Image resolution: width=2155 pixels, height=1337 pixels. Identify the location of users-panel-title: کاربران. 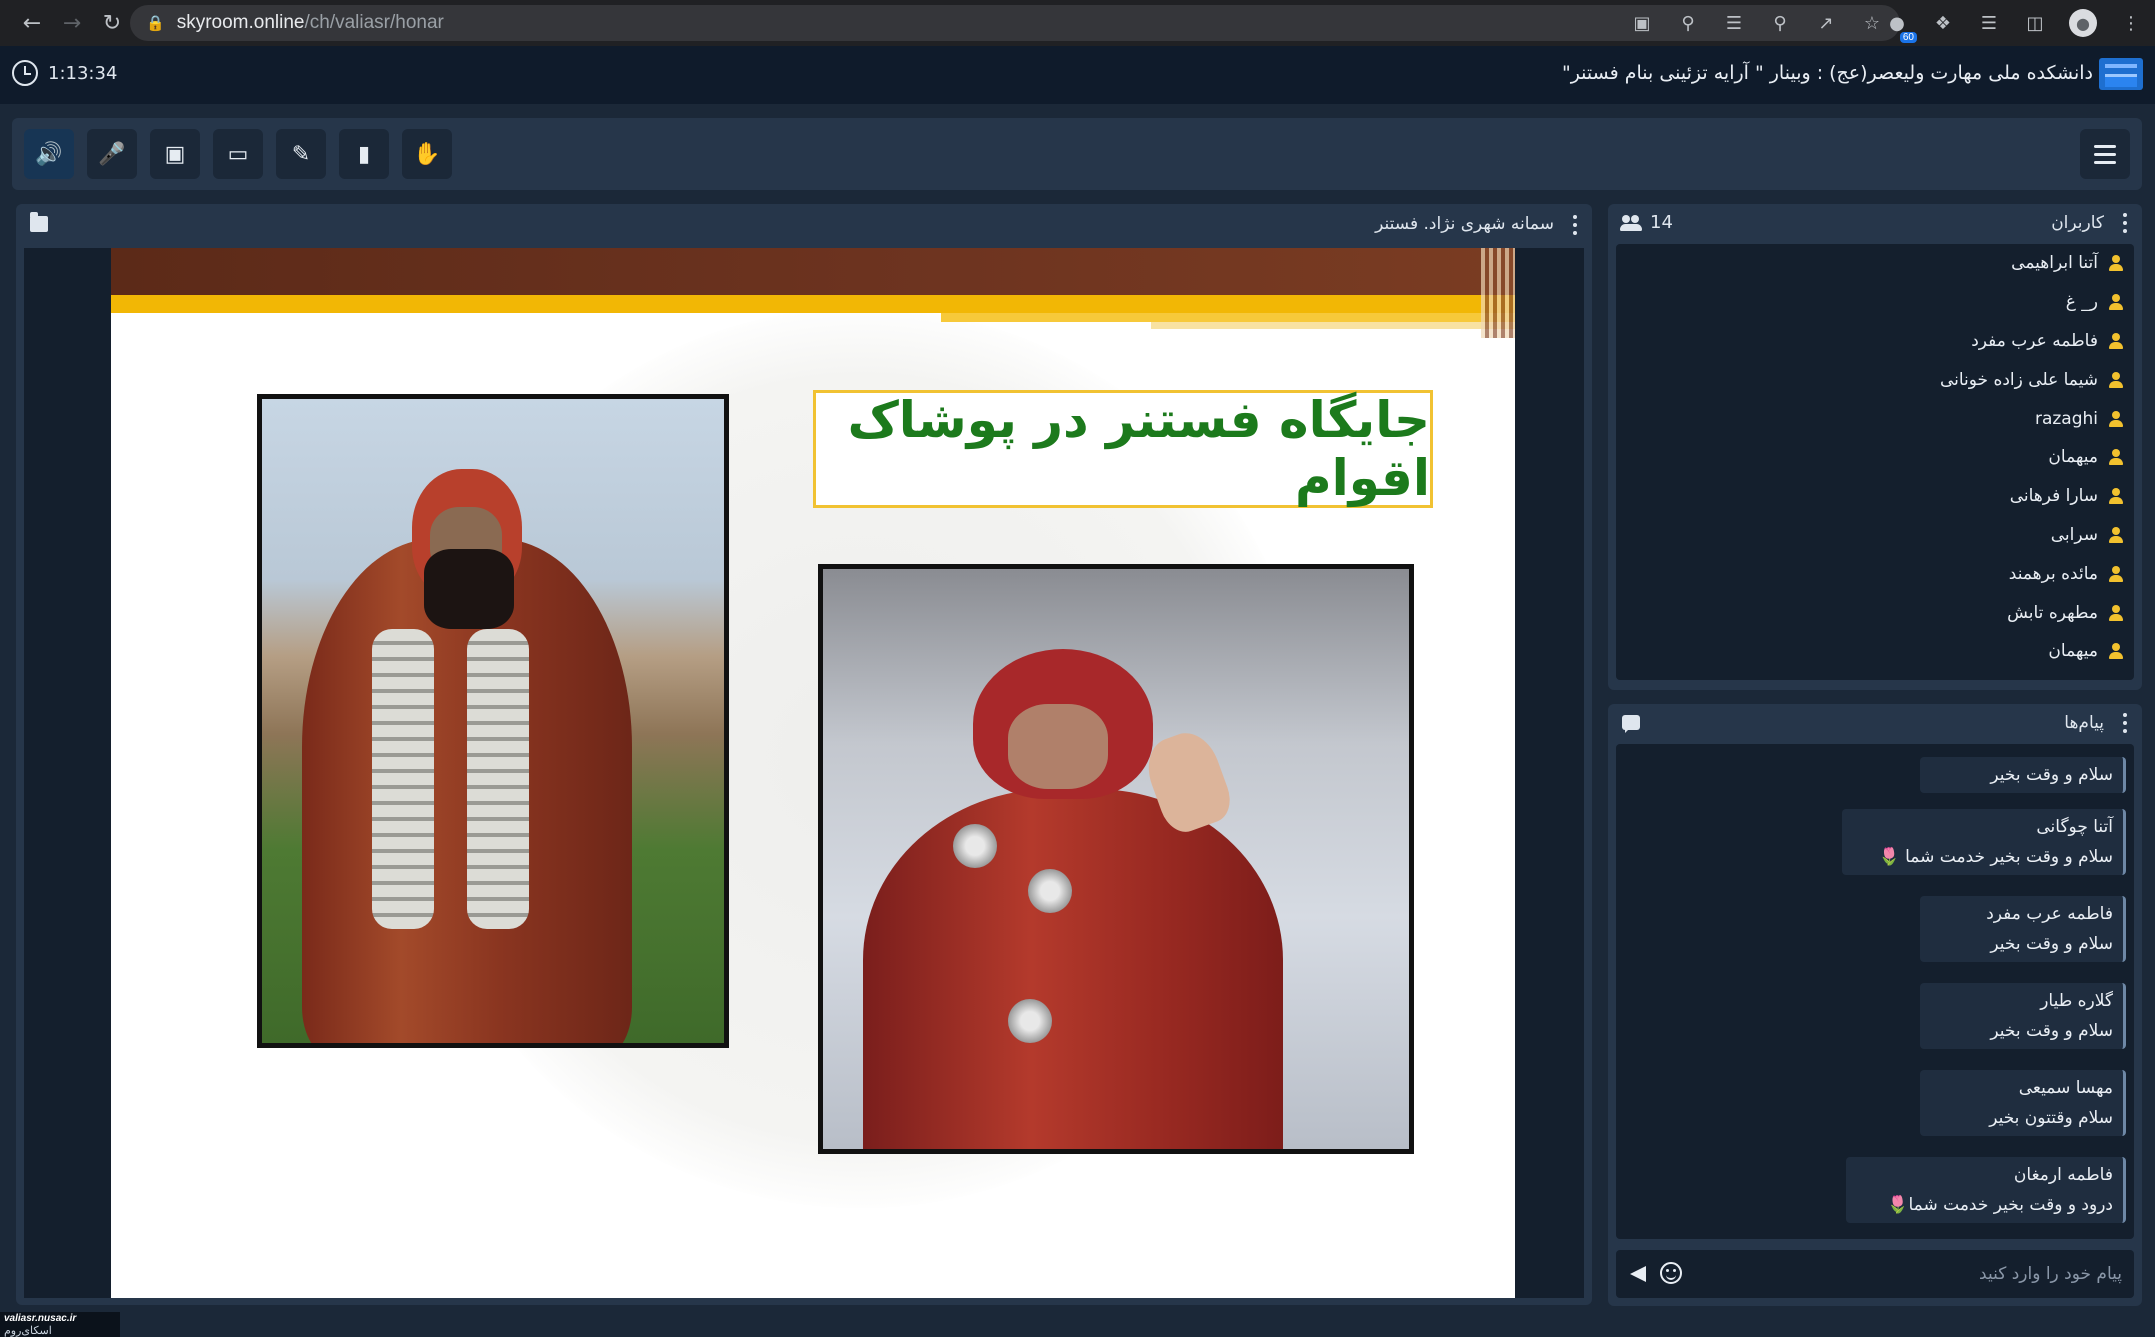
(2077, 223).